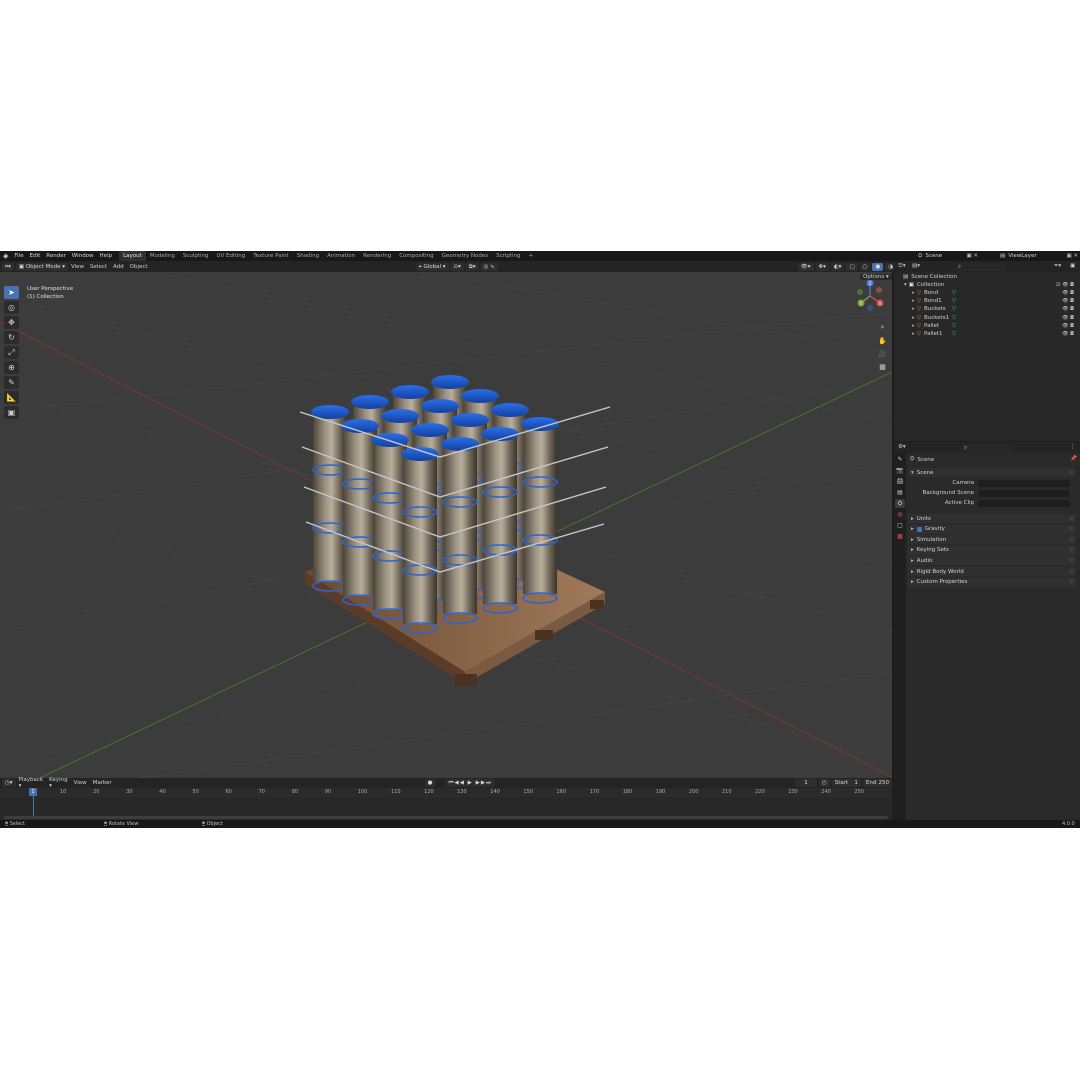 The width and height of the screenshot is (1080, 1080). What do you see at coordinates (902, 447) in the screenshot?
I see `properties-editor-icon: ⚙▾` at bounding box center [902, 447].